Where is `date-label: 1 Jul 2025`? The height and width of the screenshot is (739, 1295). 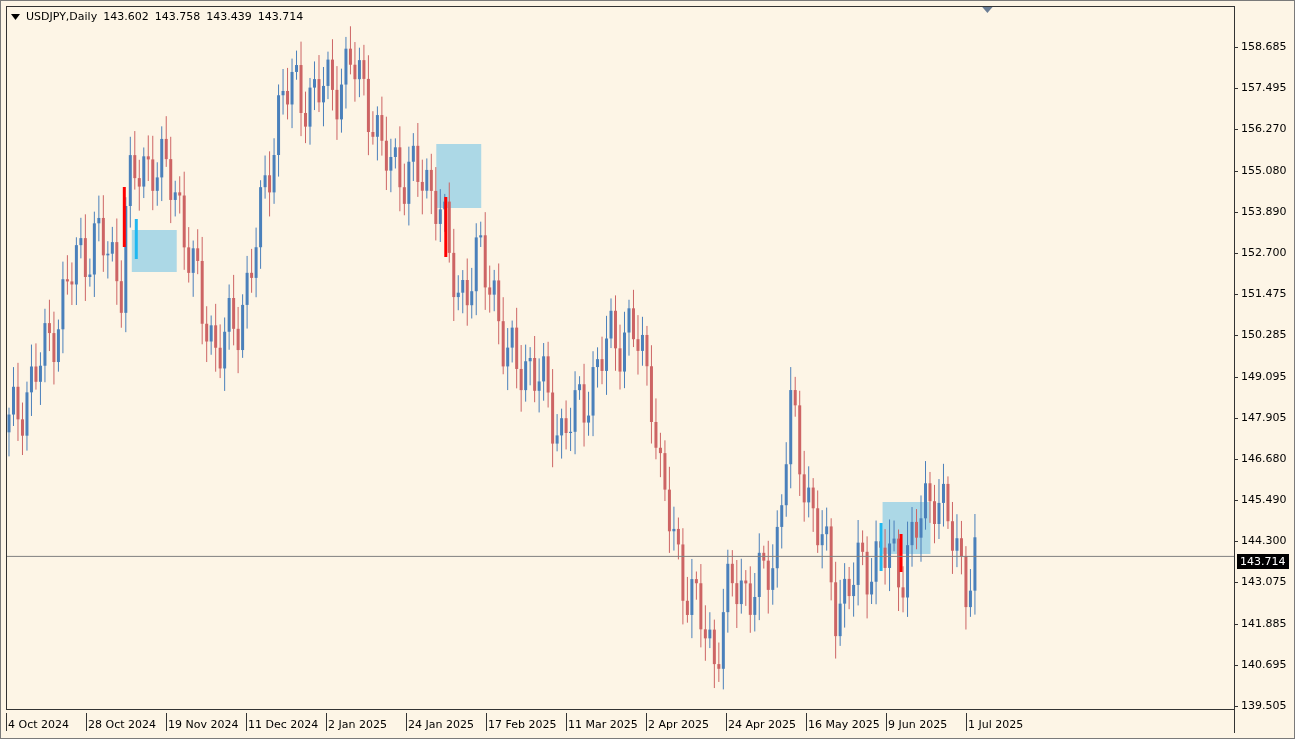 date-label: 1 Jul 2025 is located at coordinates (1006, 721).